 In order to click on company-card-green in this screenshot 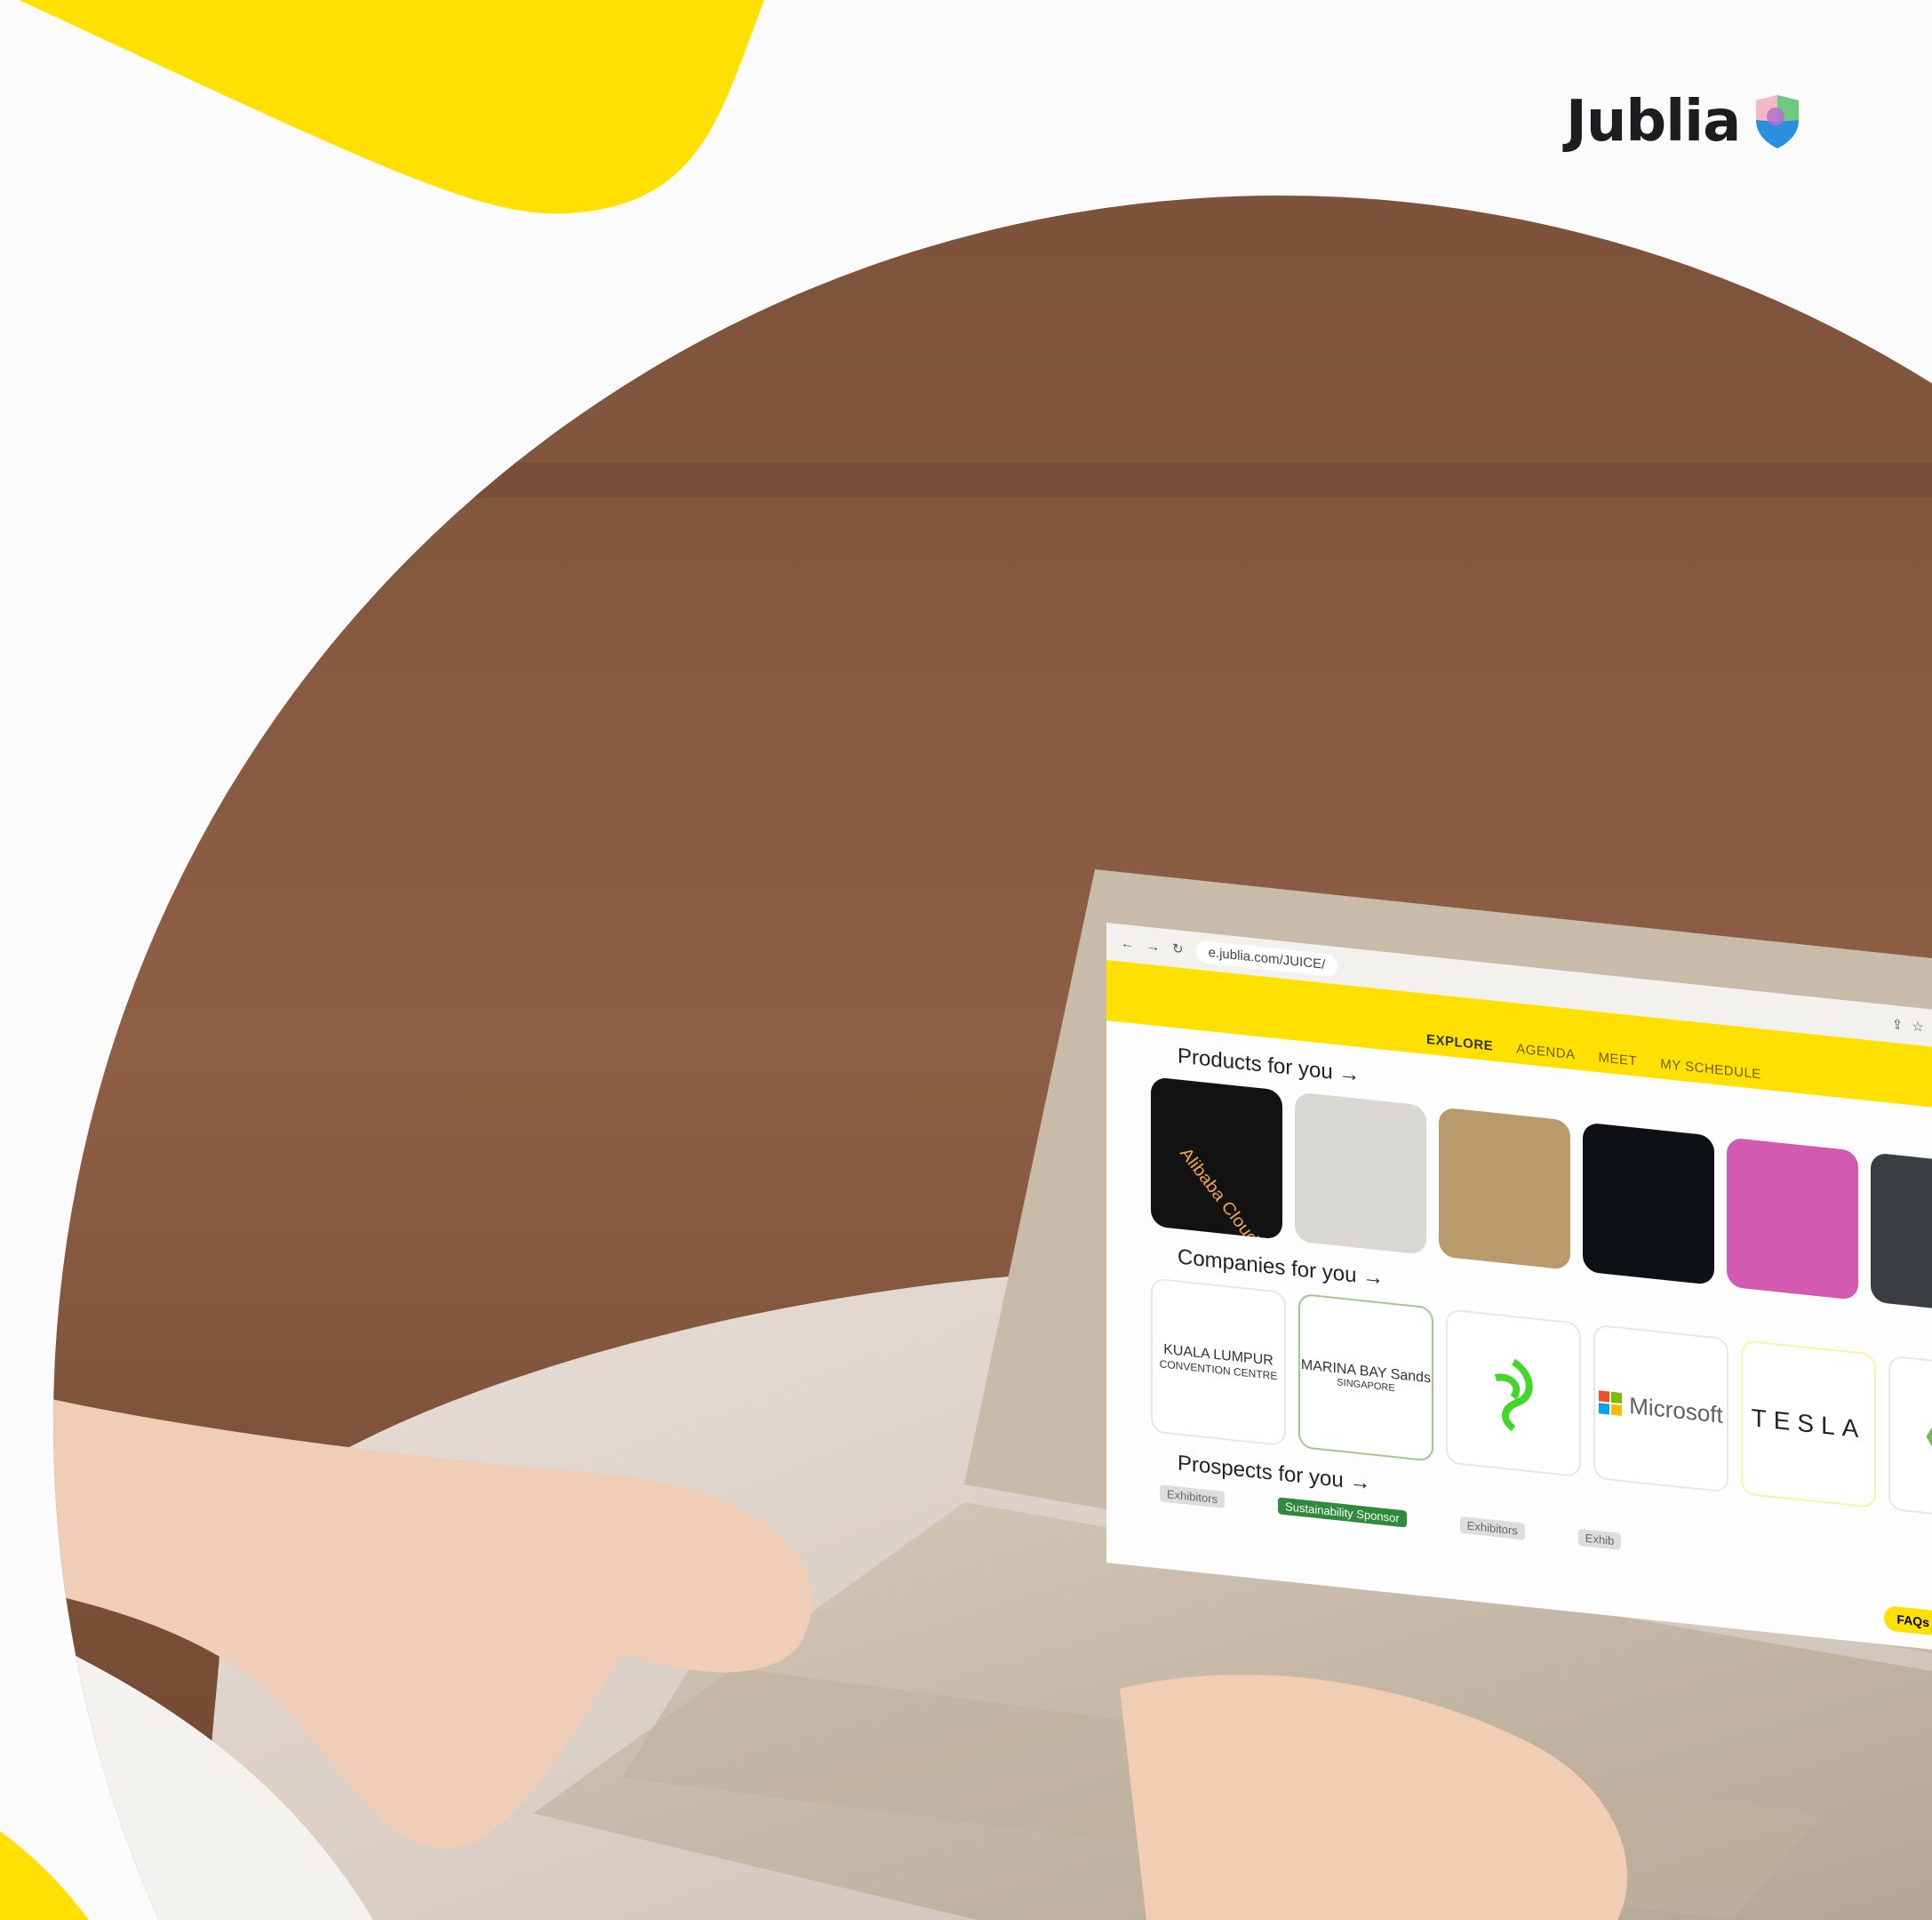, I will do `click(1910, 1439)`.